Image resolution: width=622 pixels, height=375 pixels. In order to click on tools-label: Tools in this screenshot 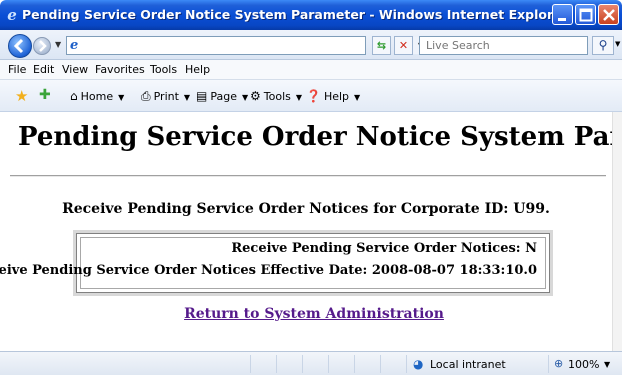, I will do `click(277, 96)`.